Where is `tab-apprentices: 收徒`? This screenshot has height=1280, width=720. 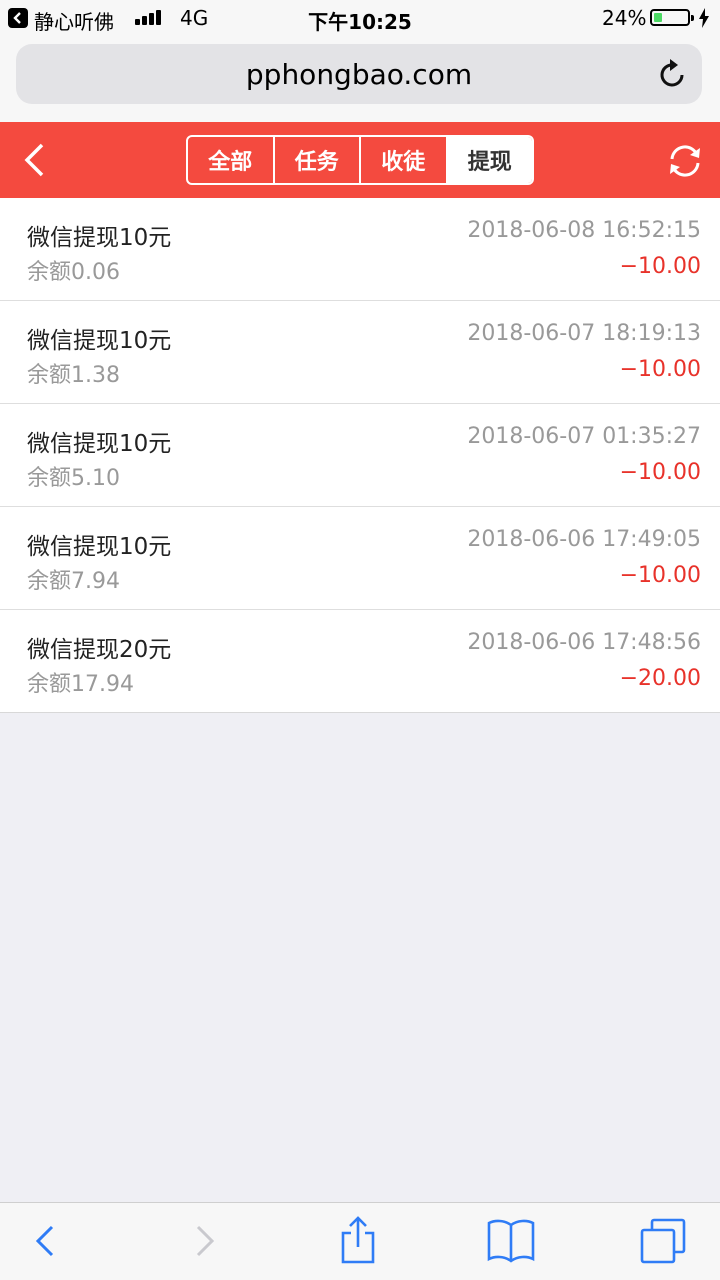 tab-apprentices: 收徒 is located at coordinates (404, 160).